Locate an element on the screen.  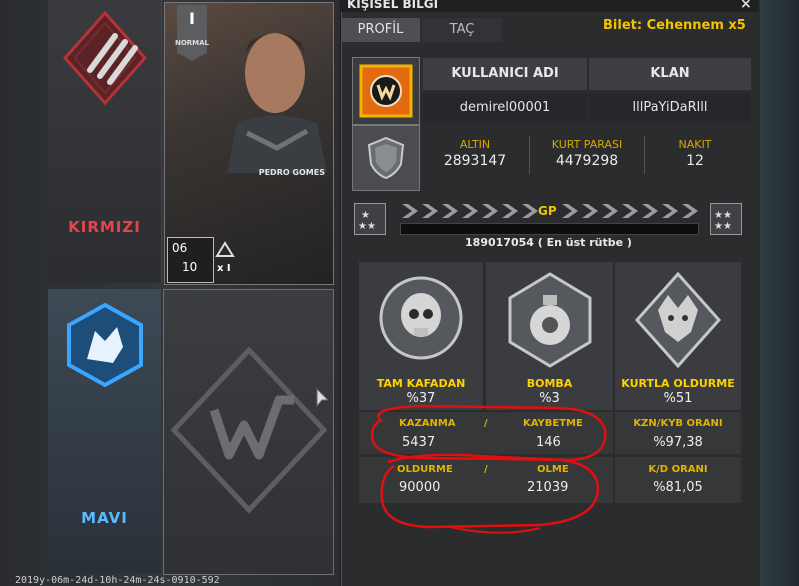
rank-emblem is located at coordinates (386, 158).